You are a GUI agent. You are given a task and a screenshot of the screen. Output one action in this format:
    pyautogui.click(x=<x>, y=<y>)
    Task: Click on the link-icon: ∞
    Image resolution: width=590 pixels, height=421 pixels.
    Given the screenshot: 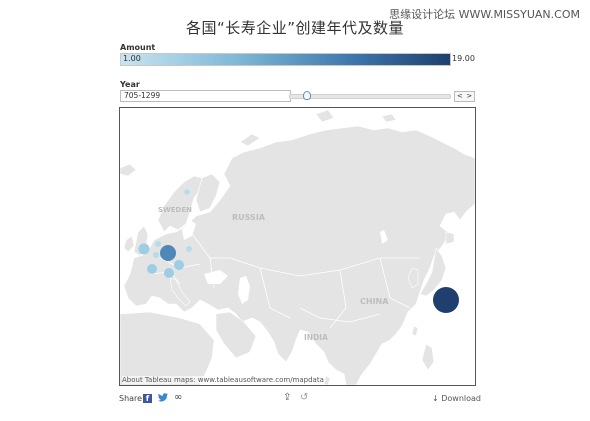 What is the action you would take?
    pyautogui.click(x=178, y=397)
    